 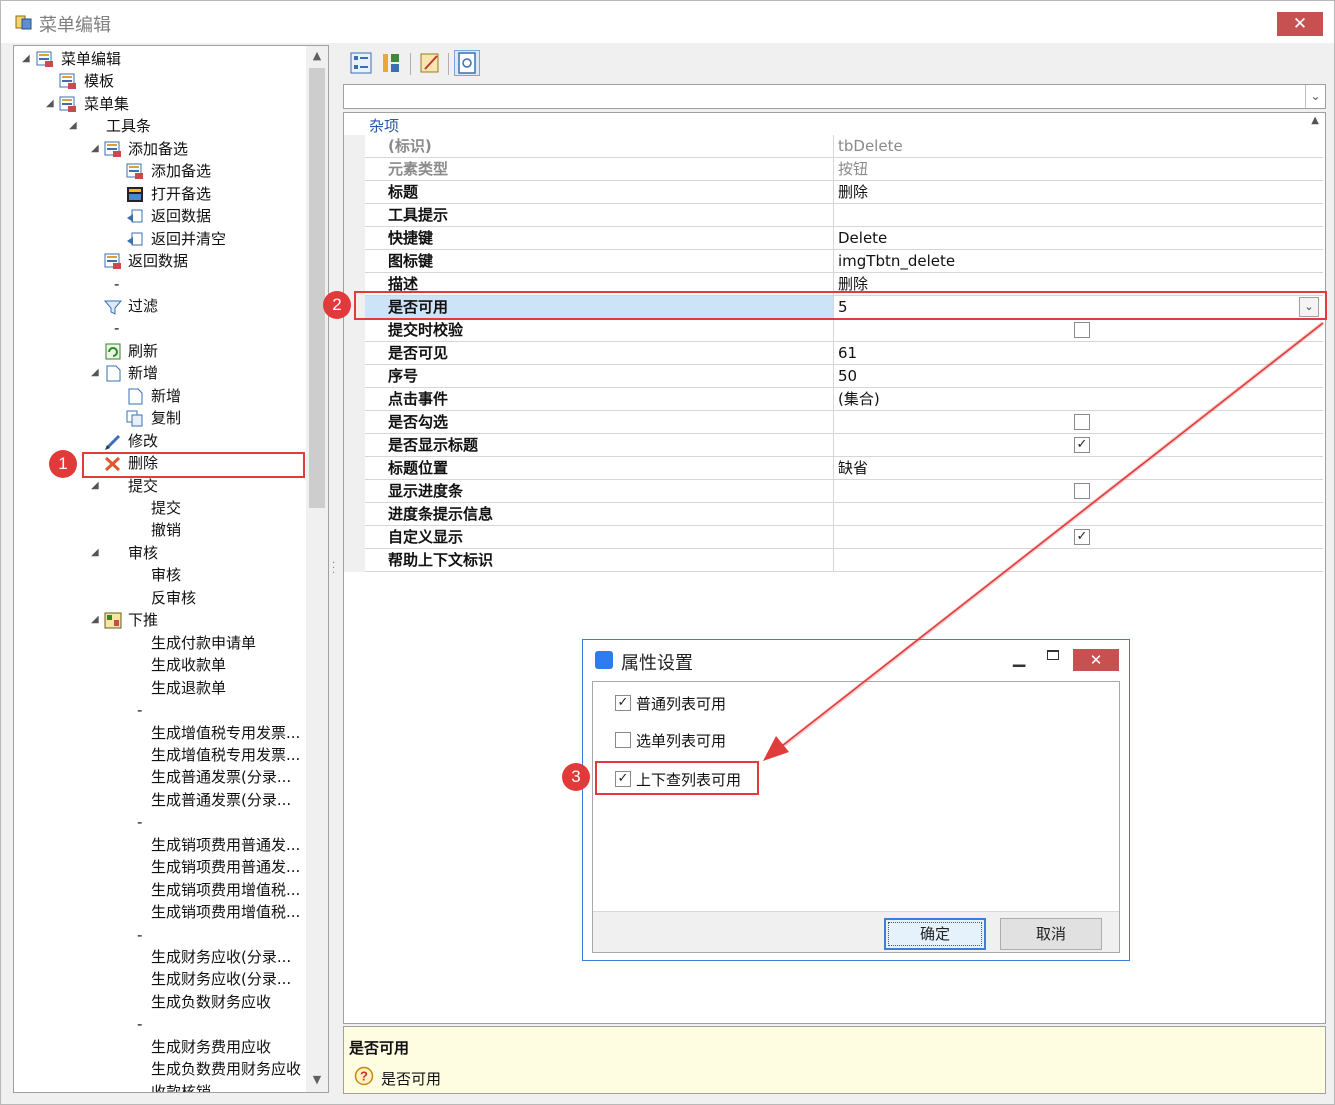 I want to click on property-pages-button, so click(x=430, y=63).